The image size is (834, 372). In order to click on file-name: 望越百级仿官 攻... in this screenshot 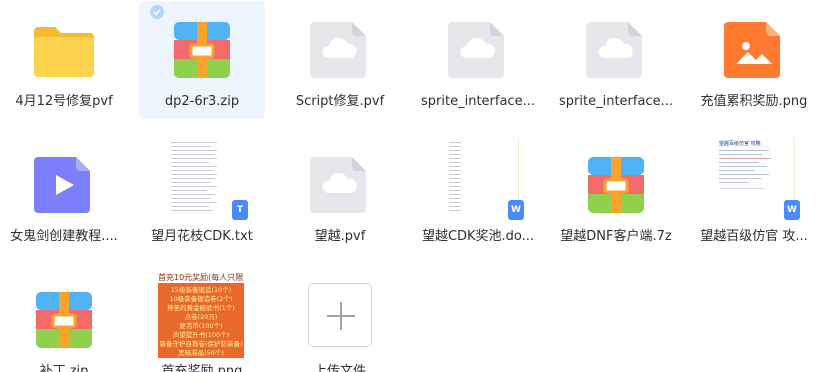, I will do `click(754, 236)`.